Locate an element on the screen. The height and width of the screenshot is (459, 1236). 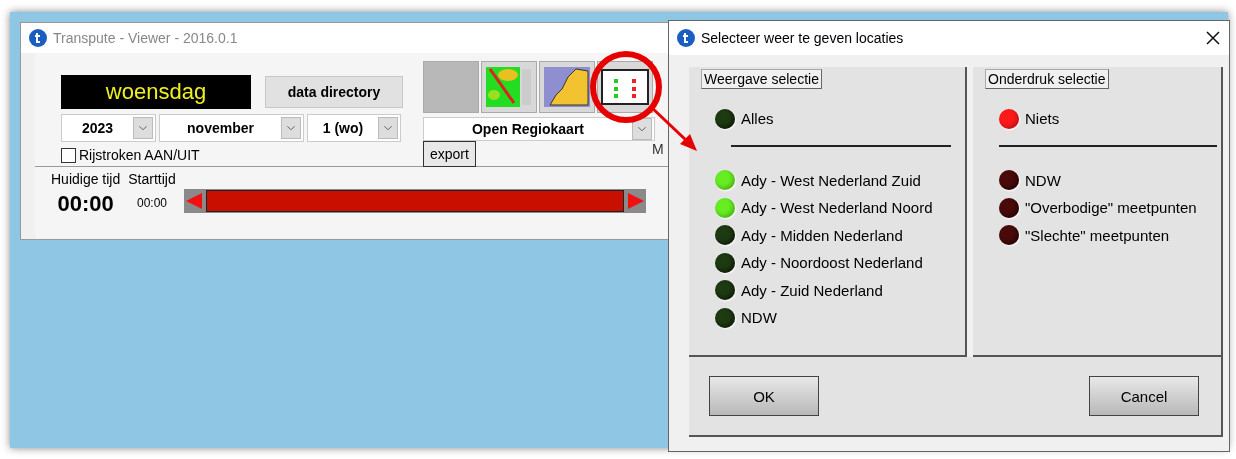
day-dropdown: 1 (wo) is located at coordinates (354, 128).